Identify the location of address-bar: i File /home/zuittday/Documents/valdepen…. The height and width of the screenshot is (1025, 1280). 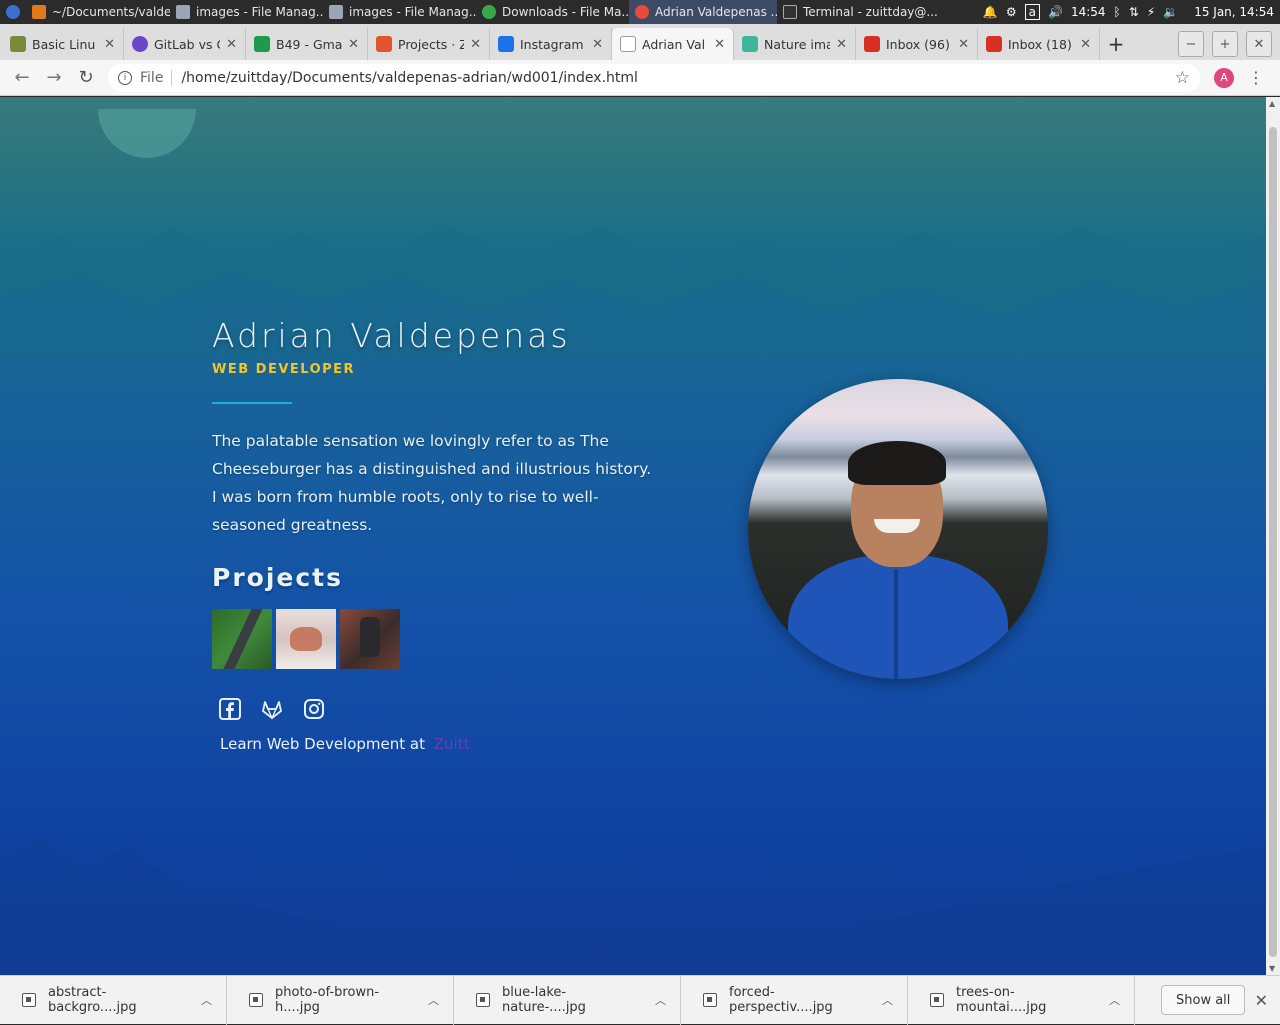
(654, 77).